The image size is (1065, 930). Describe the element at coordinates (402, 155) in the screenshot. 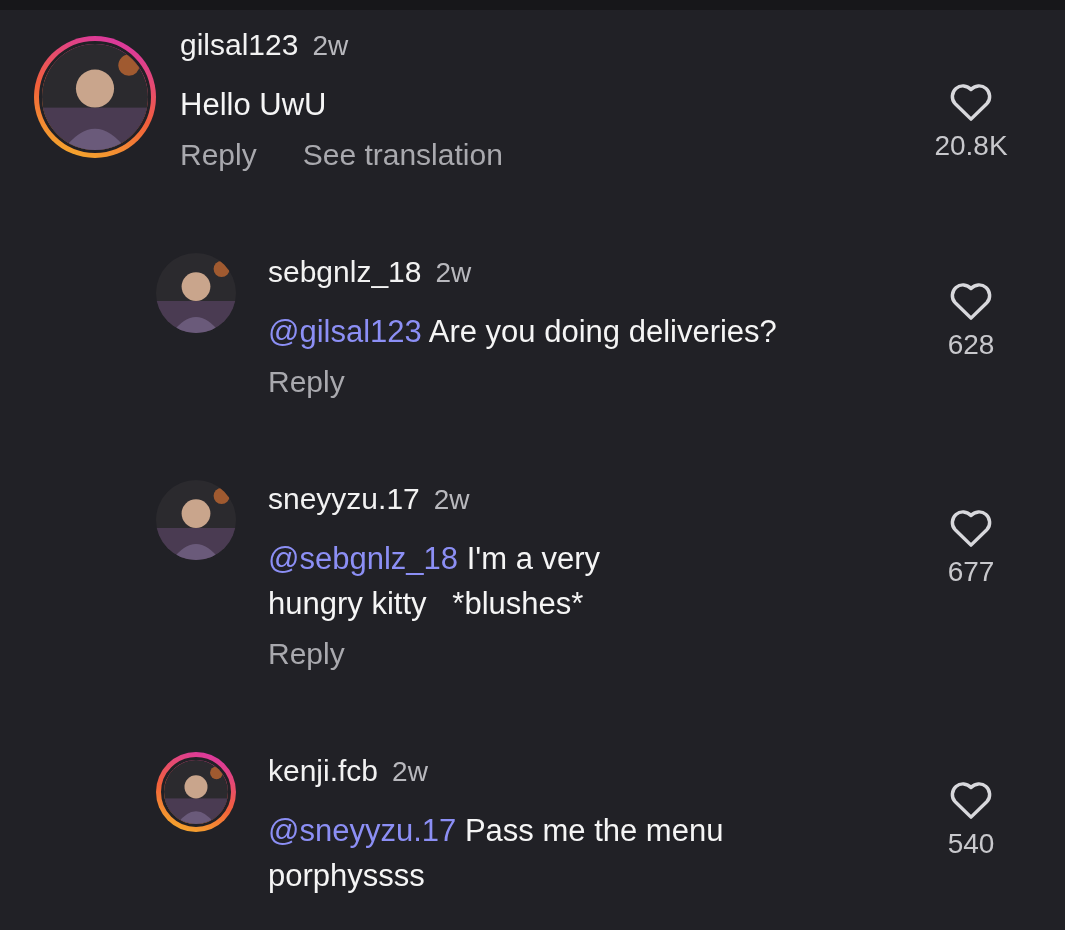

I see `translation-button: See translation` at that location.